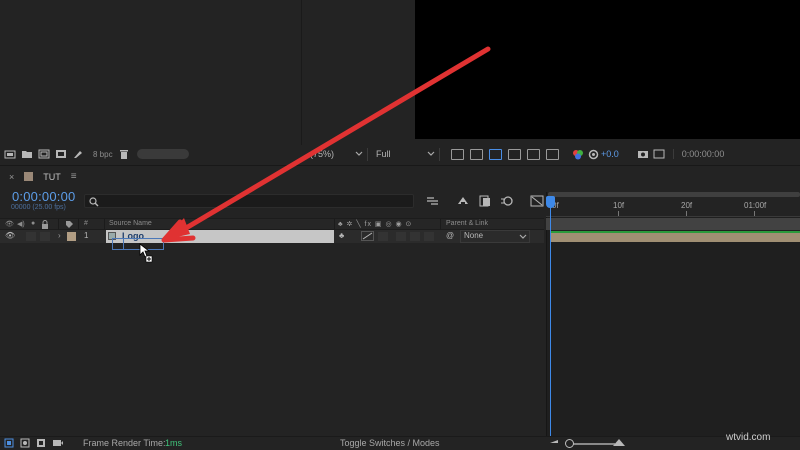  What do you see at coordinates (569, 443) in the screenshot?
I see `timeline-zoom-knob` at bounding box center [569, 443].